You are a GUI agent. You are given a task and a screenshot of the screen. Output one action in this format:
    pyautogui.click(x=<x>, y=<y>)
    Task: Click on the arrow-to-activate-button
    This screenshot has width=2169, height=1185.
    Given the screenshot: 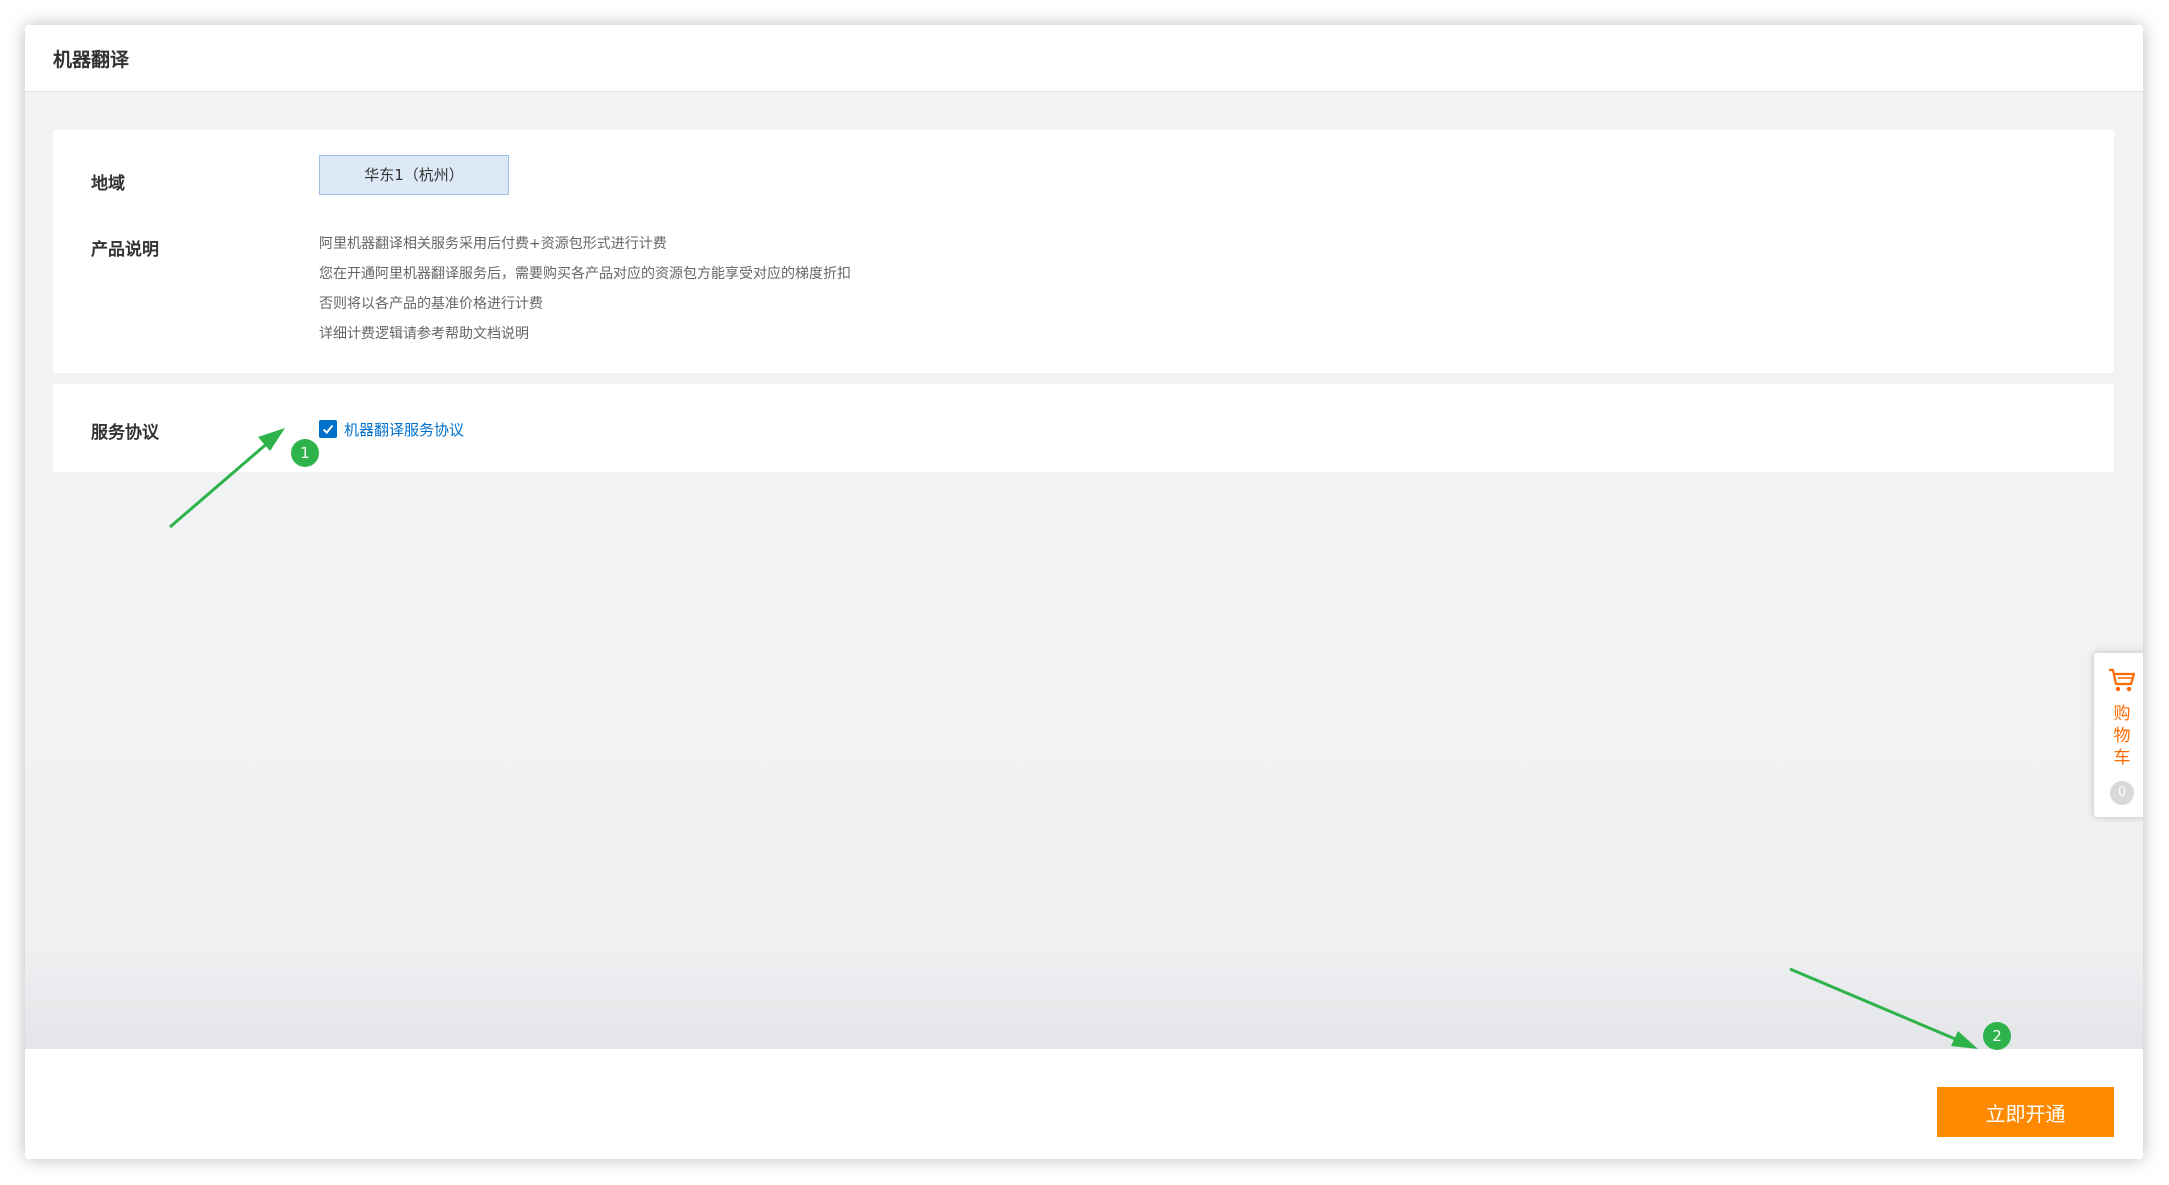 What is the action you would take?
    pyautogui.click(x=1883, y=1008)
    